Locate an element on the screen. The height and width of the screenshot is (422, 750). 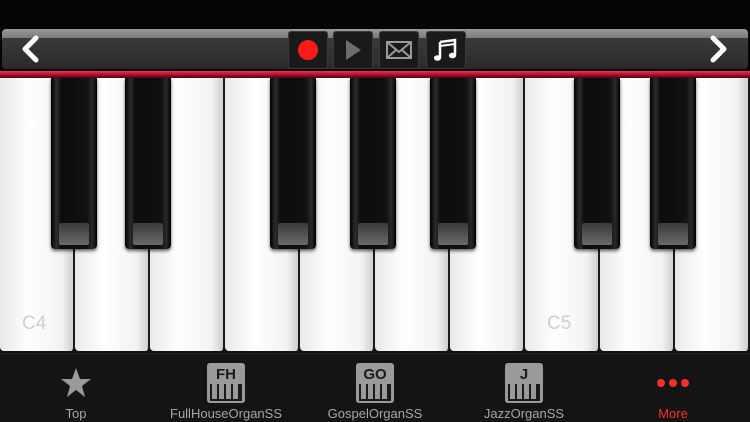
black-key-ds4 is located at coordinates (148, 163).